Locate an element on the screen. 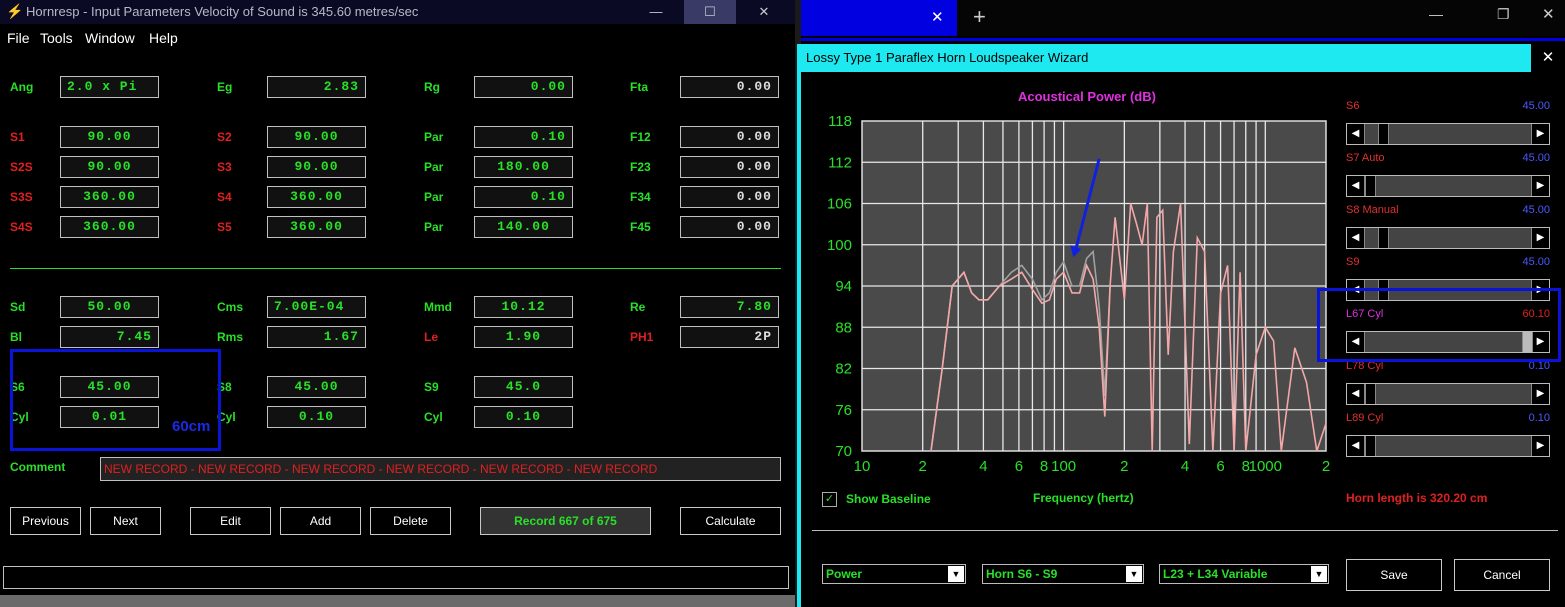 The image size is (1565, 607). new-tab-icon: + is located at coordinates (979, 17).